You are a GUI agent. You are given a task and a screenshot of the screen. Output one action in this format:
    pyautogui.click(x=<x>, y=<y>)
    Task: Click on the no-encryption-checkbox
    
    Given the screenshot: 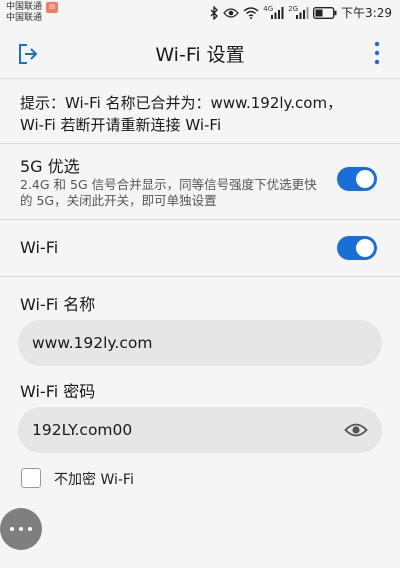 What is the action you would take?
    pyautogui.click(x=31, y=478)
    